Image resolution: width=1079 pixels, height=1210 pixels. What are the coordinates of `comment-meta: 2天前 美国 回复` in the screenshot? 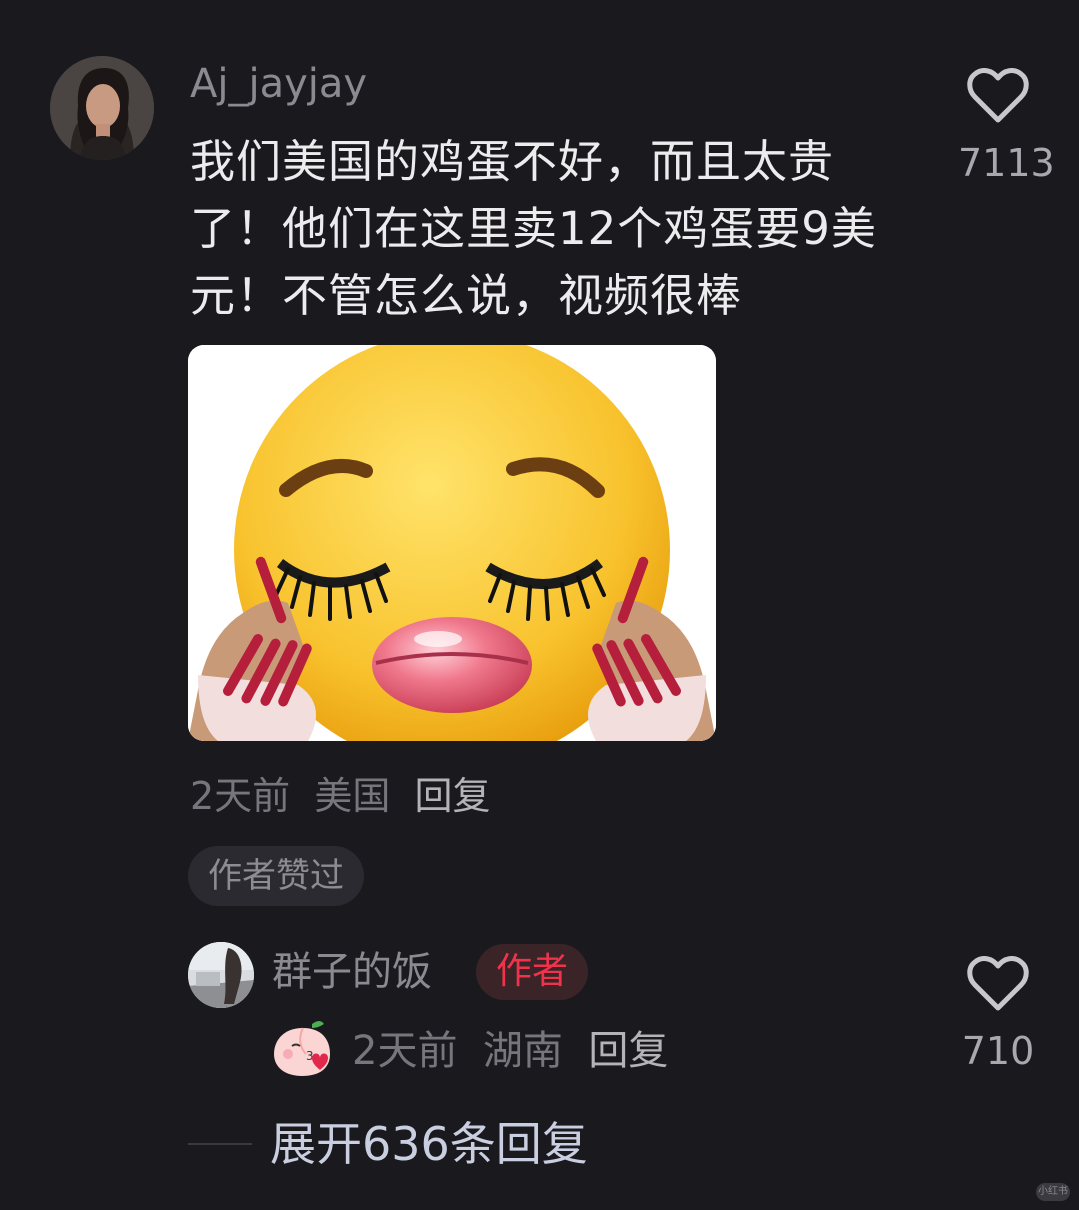 It's located at (340, 796).